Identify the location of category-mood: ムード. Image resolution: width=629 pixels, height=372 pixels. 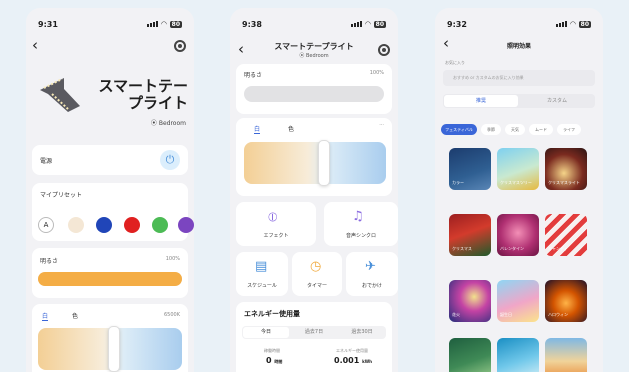
(541, 129).